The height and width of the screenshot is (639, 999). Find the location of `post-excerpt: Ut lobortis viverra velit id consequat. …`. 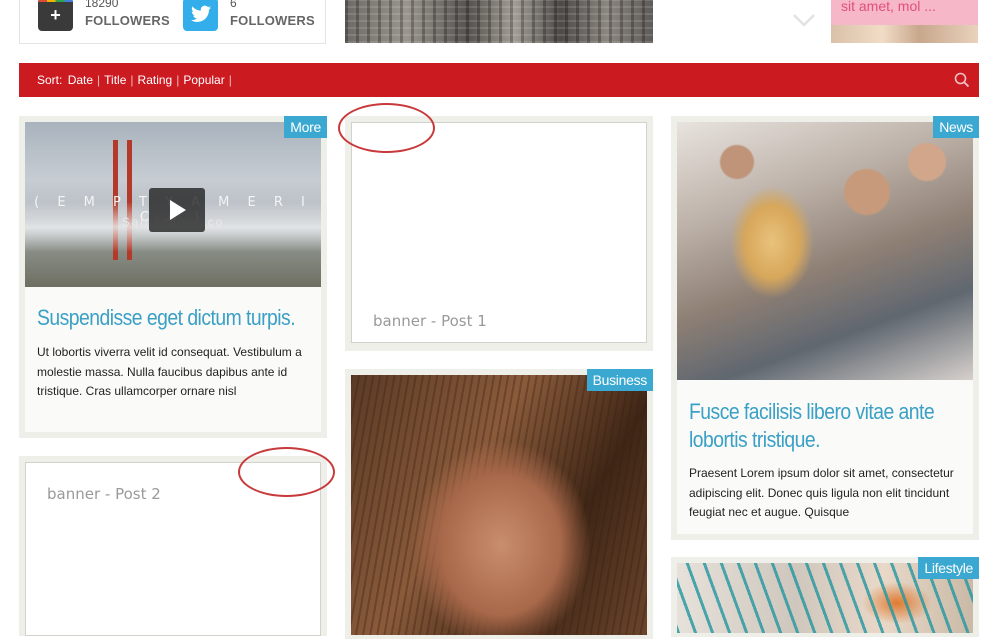

post-excerpt: Ut lobortis viverra velit id consequat. … is located at coordinates (169, 371).